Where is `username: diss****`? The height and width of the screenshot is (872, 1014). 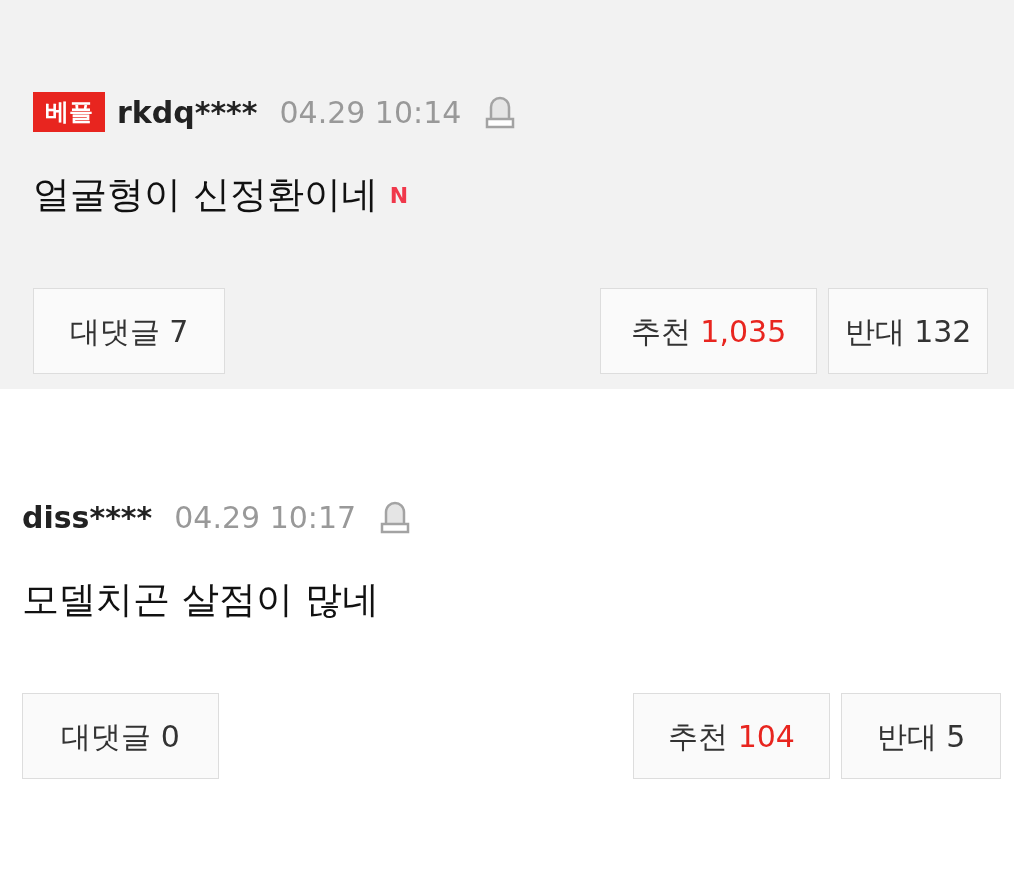
username: diss**** is located at coordinates (87, 517).